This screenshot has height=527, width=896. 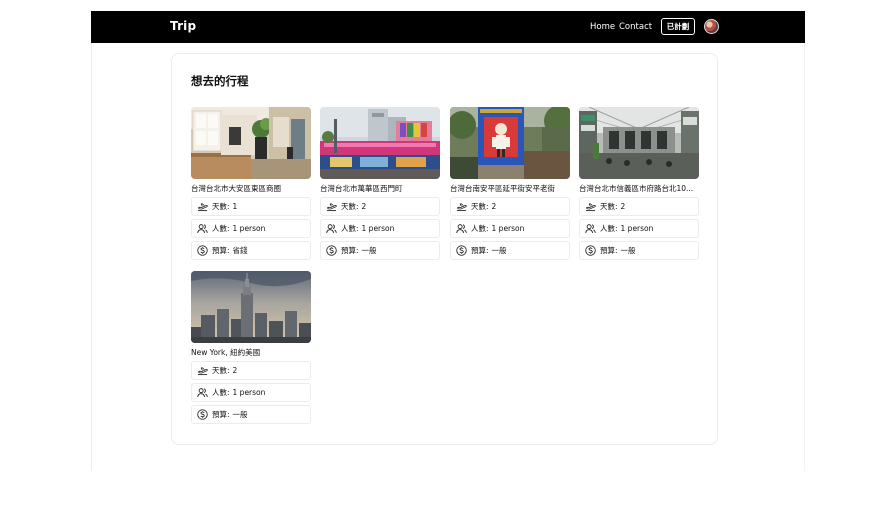 I want to click on planned-button: 已計劃, so click(x=678, y=26).